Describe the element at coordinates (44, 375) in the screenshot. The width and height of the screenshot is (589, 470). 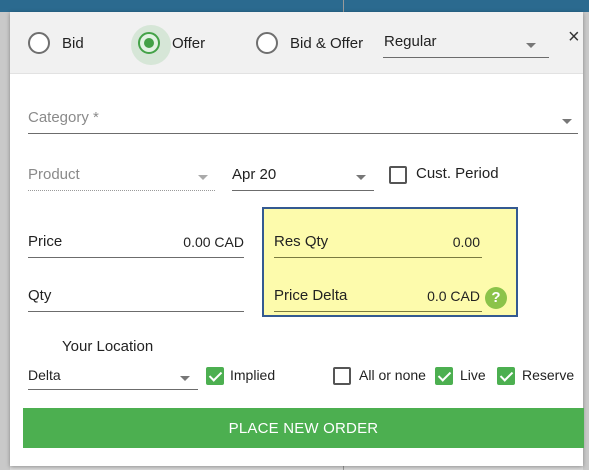
I see `location-value: Delta` at that location.